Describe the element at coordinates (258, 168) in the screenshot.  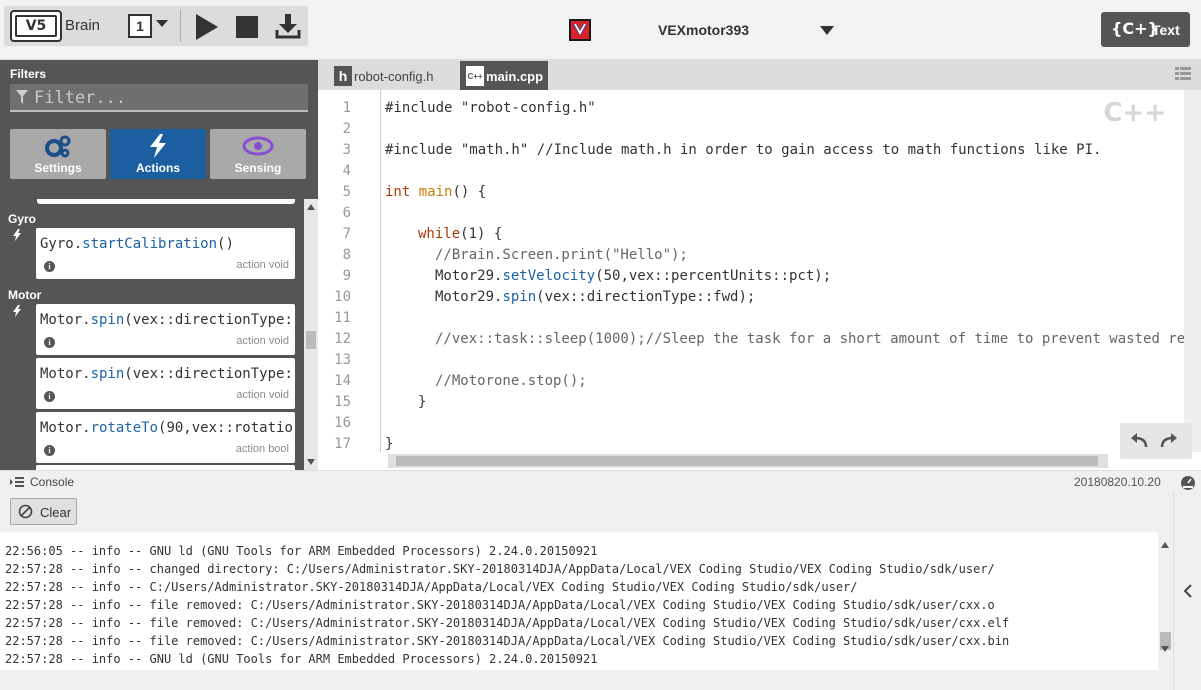
I see `category-sensing-label: Sensing` at that location.